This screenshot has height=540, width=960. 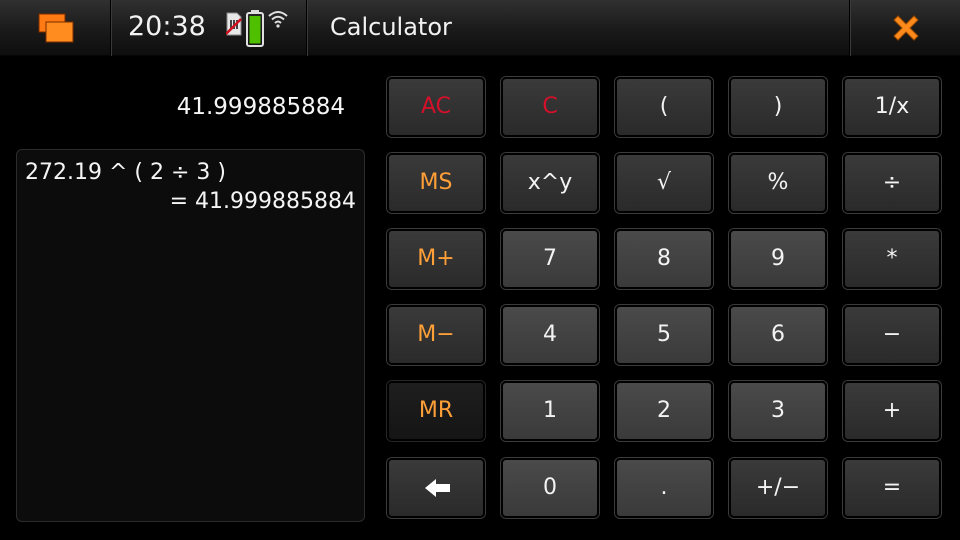 I want to click on backspace-arrow-icon, so click(x=437, y=488).